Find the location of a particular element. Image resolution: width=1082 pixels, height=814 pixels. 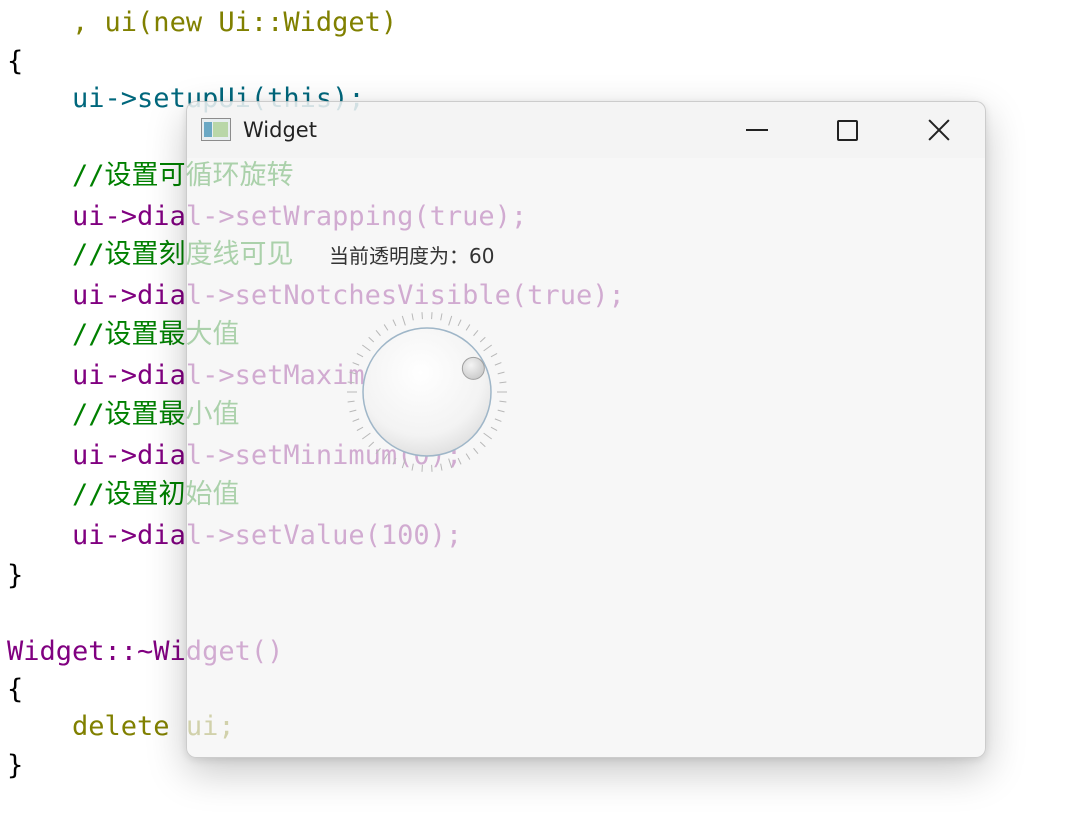

dial is located at coordinates (427, 392).